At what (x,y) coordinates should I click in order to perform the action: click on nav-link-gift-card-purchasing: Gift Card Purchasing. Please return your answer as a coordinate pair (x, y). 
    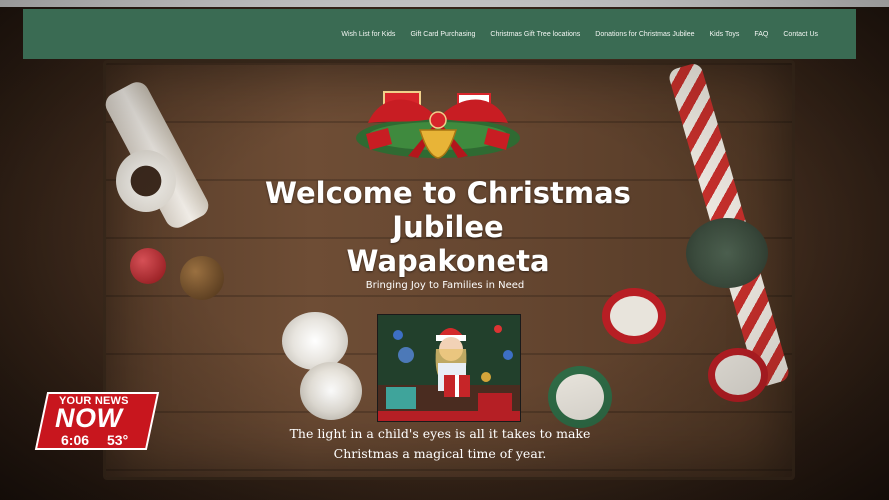
    Looking at the image, I should click on (442, 34).